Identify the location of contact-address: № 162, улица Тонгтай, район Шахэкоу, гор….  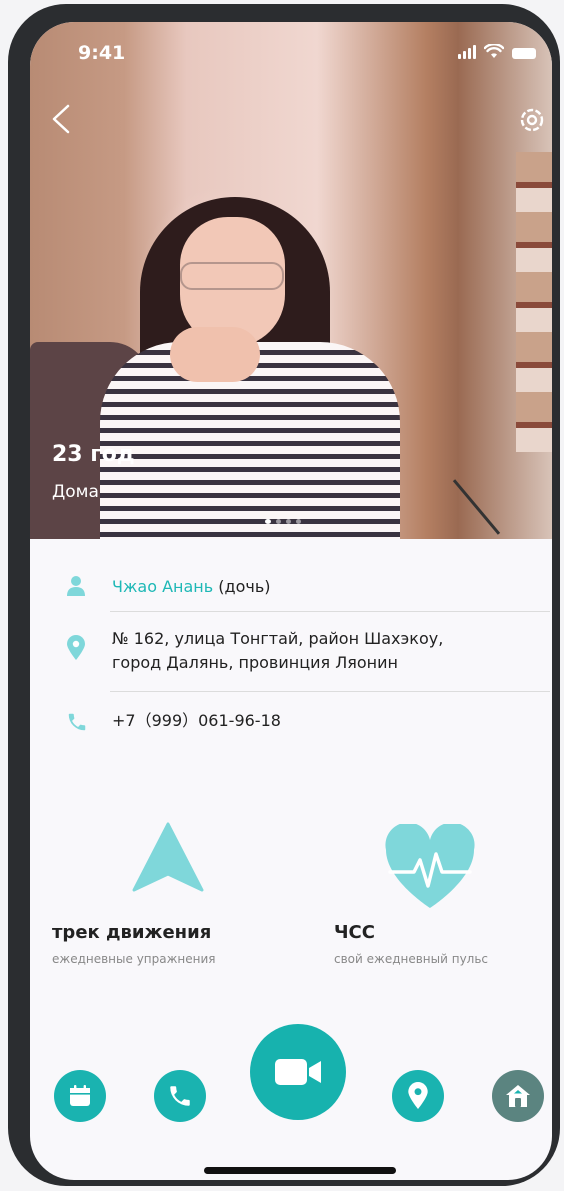
(277, 651).